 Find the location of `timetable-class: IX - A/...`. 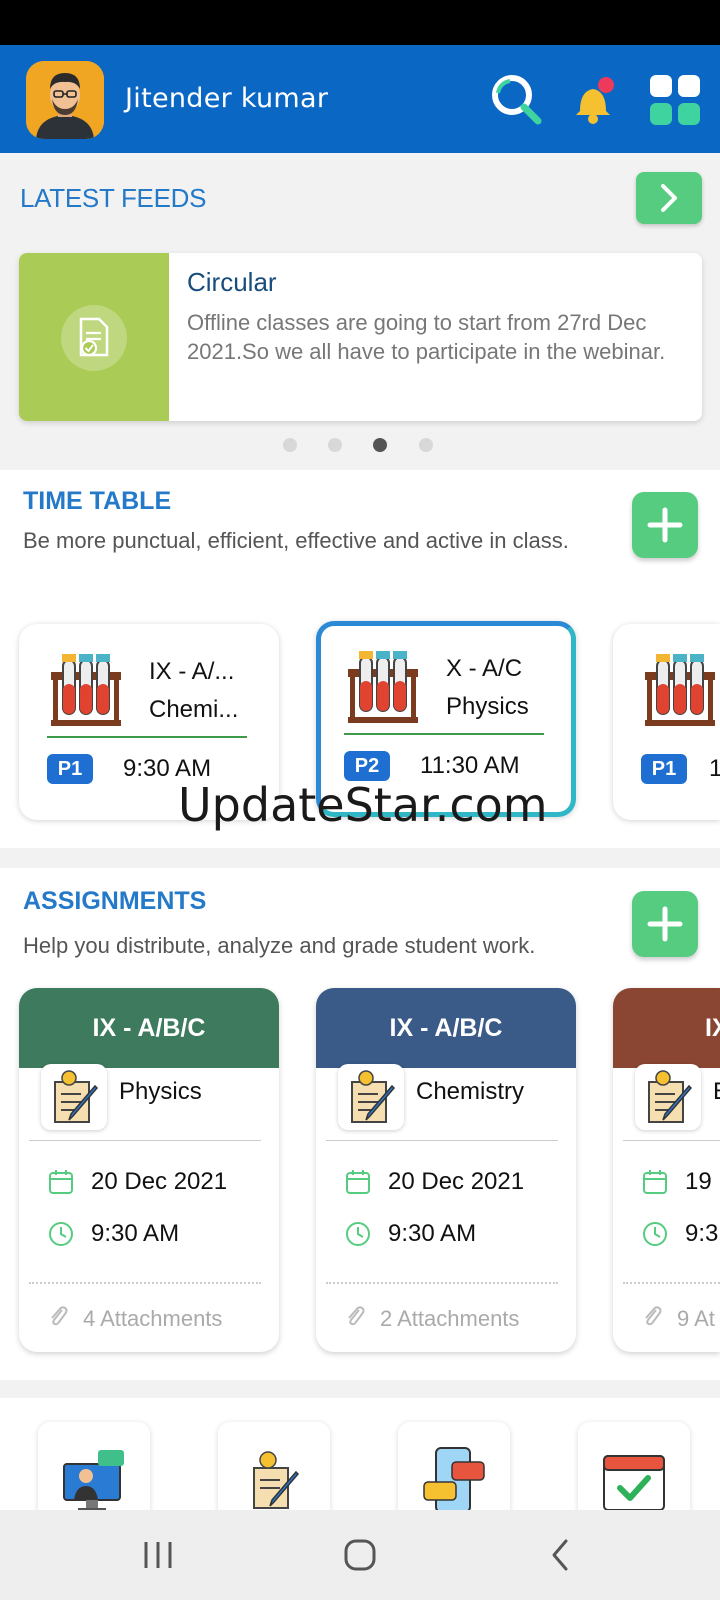

timetable-class: IX - A/... is located at coordinates (192, 671).